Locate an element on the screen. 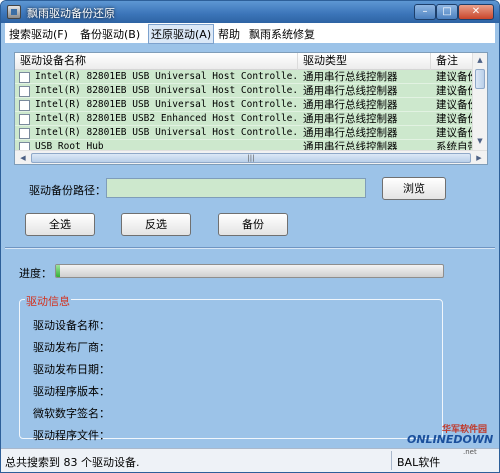  progress-bar is located at coordinates (249, 271).